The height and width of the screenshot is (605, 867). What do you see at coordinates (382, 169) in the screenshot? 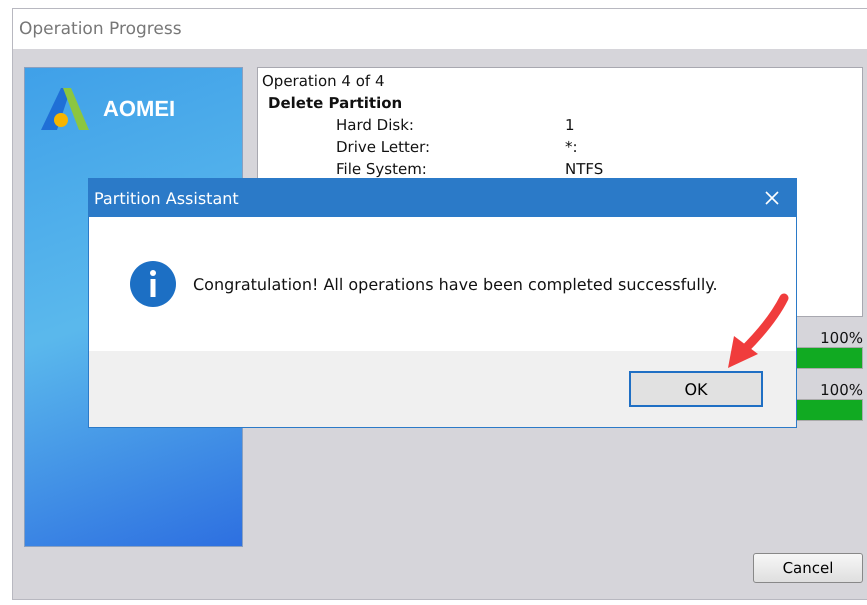
I see `detail-label: File System:` at bounding box center [382, 169].